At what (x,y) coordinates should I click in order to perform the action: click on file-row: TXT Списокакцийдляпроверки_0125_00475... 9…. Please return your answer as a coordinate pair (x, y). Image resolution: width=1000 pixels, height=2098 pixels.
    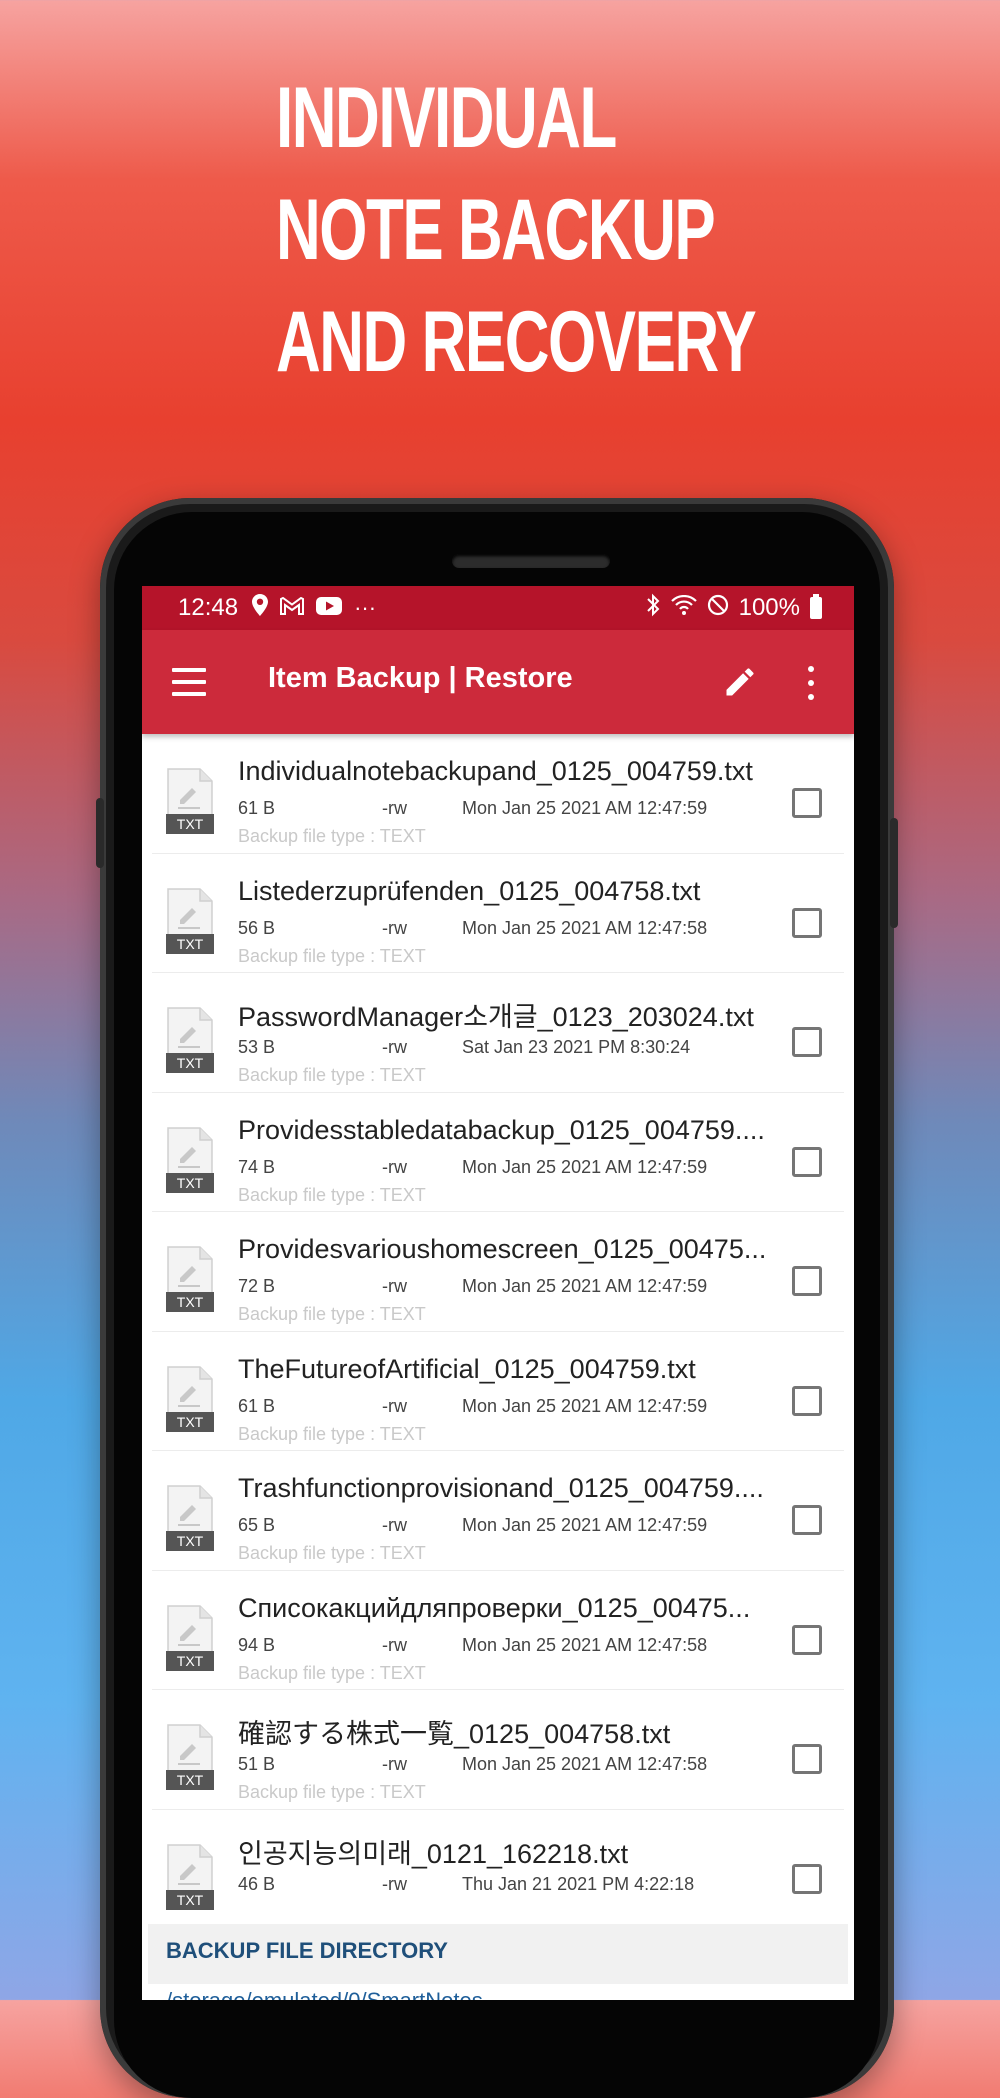
    Looking at the image, I should click on (498, 1630).